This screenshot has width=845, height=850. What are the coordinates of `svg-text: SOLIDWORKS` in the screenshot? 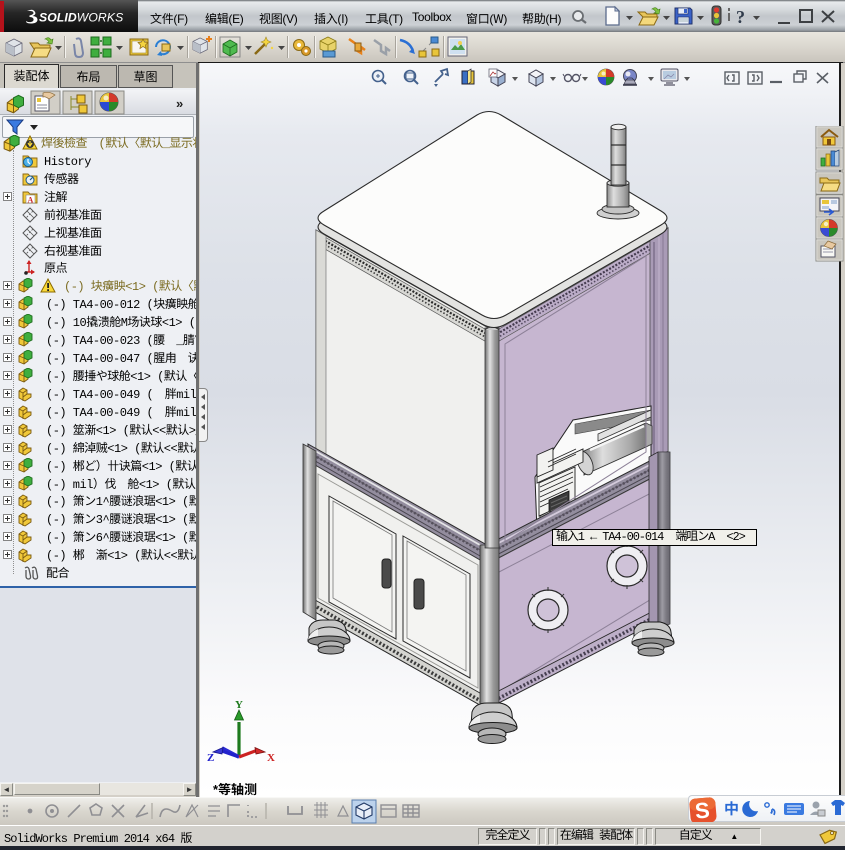 It's located at (81, 18).